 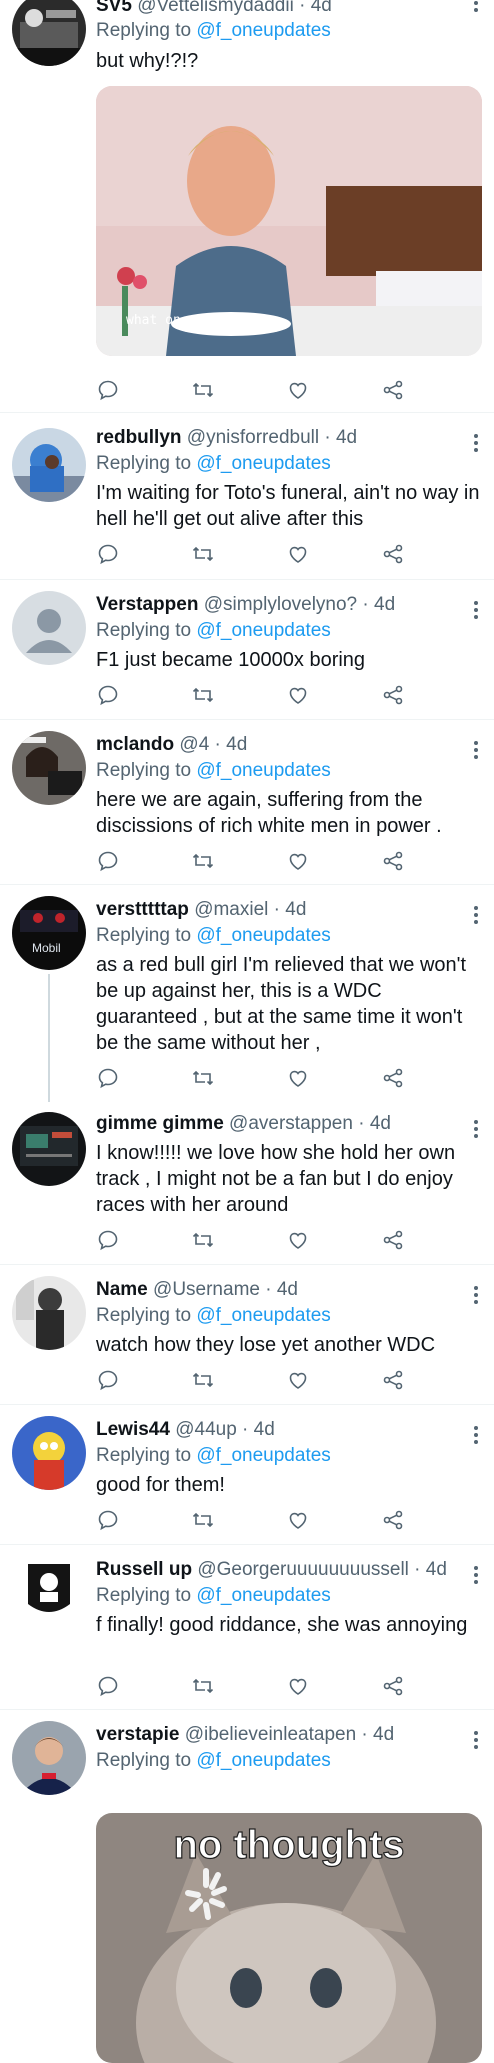 I want to click on handle: @Username, so click(x=206, y=1289).